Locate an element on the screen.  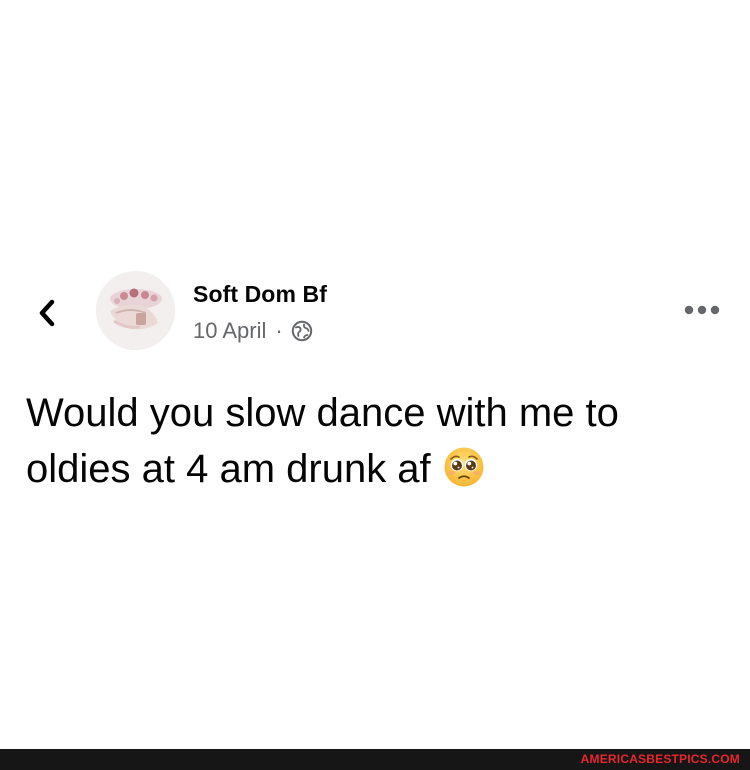
avatar is located at coordinates (135, 310).